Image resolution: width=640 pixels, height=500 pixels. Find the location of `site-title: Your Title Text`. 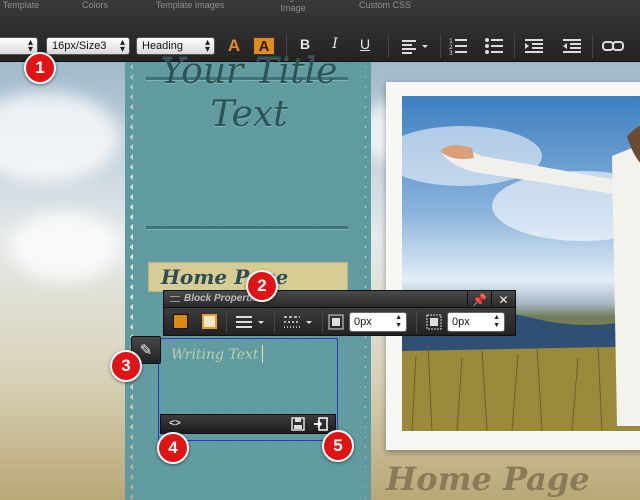

site-title: Your Title Text is located at coordinates (249, 93).